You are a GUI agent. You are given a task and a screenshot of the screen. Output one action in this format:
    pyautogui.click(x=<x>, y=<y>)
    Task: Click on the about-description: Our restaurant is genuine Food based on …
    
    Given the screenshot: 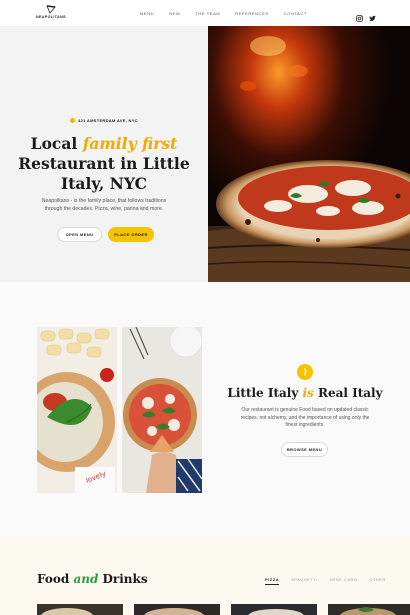 What is the action you would take?
    pyautogui.click(x=305, y=417)
    